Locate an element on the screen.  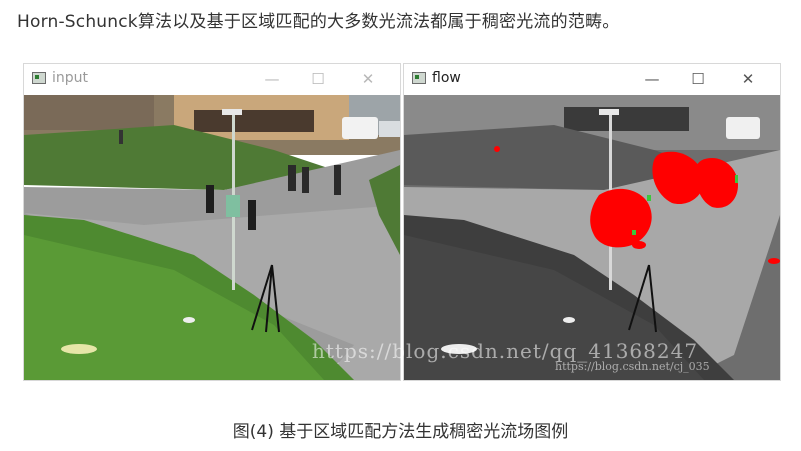
csdn-watermark-small: https://blog.csdn.net/cj_035 is located at coordinates (632, 366).